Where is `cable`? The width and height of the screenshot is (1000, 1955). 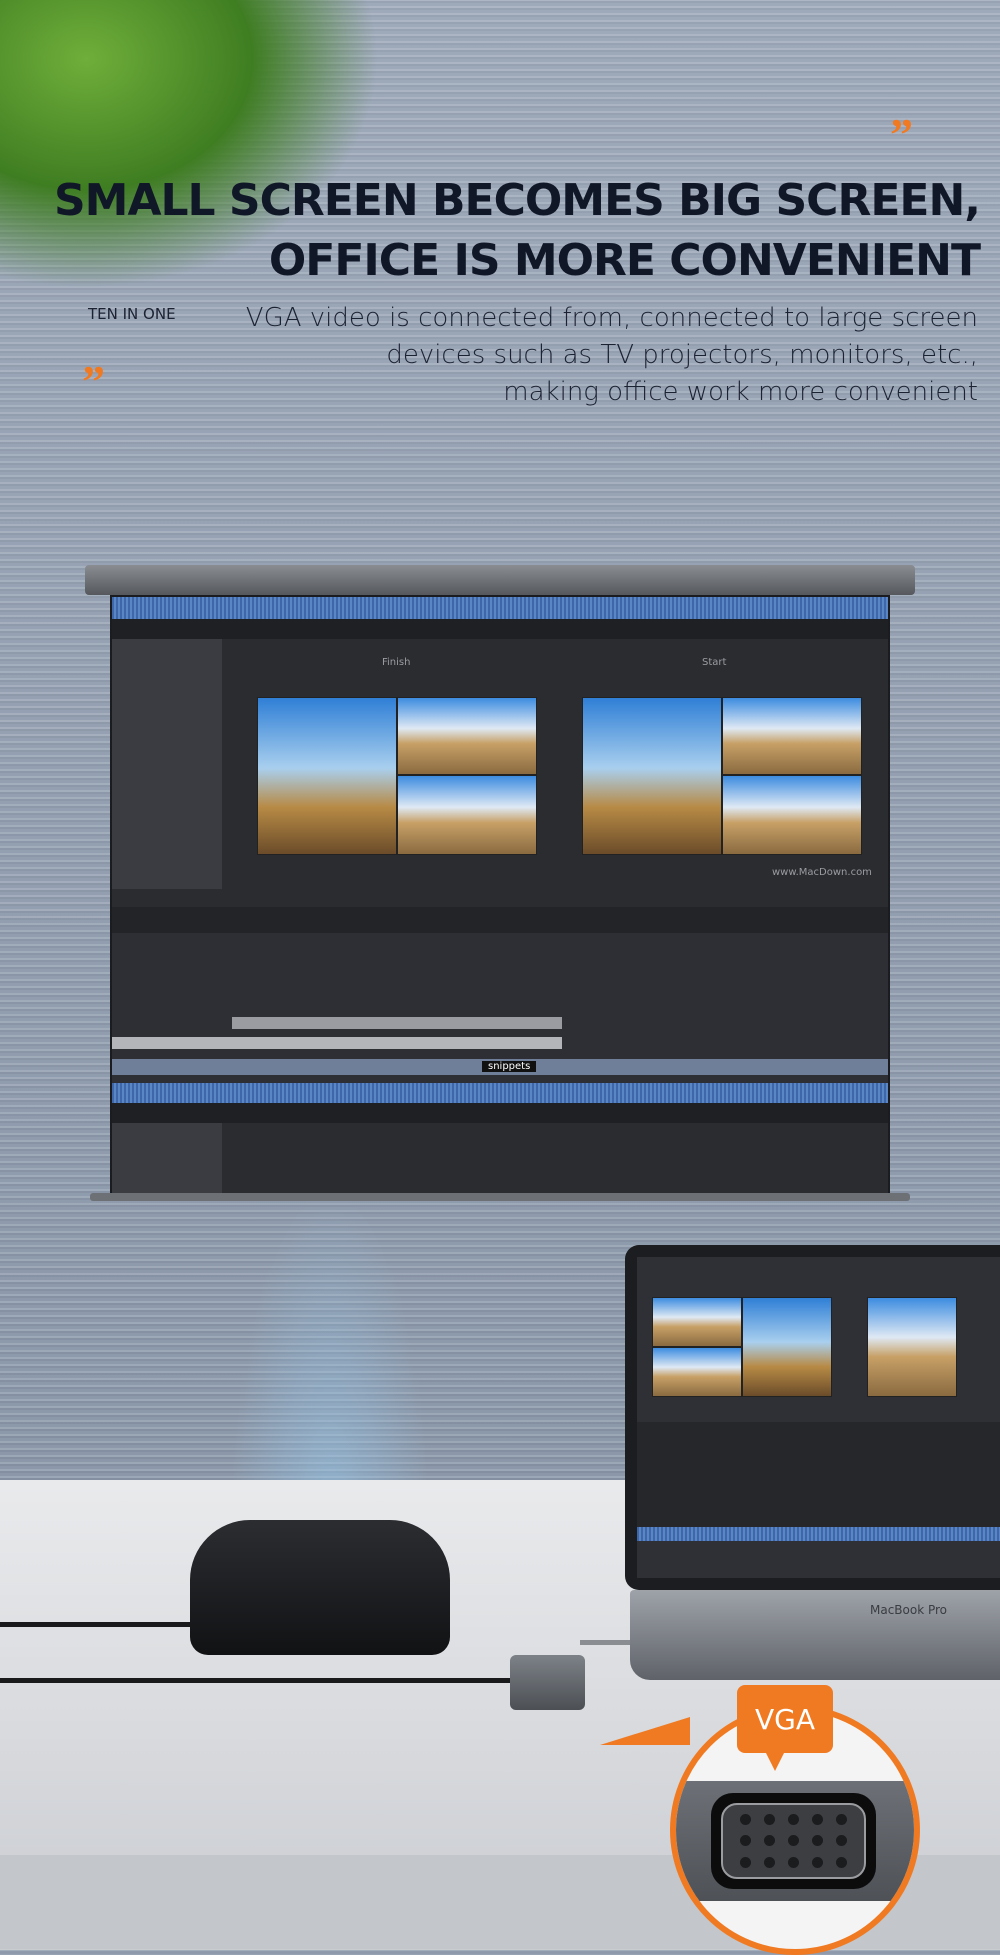 cable is located at coordinates (100, 1624).